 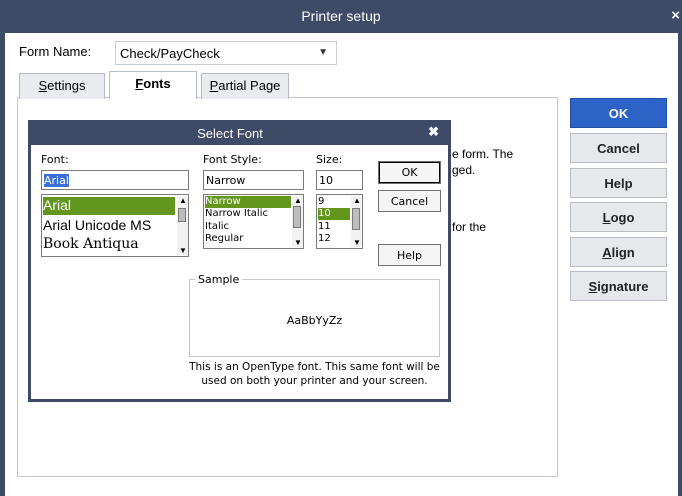 I want to click on tab-fonts-label: onts, so click(x=157, y=83).